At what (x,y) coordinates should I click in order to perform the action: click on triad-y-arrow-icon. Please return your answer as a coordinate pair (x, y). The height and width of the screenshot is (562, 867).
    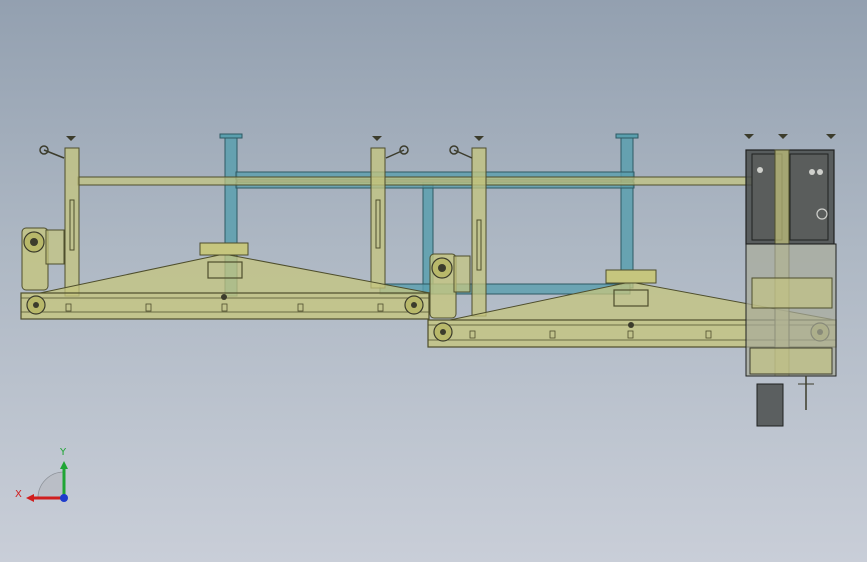
    Looking at the image, I should click on (64, 465).